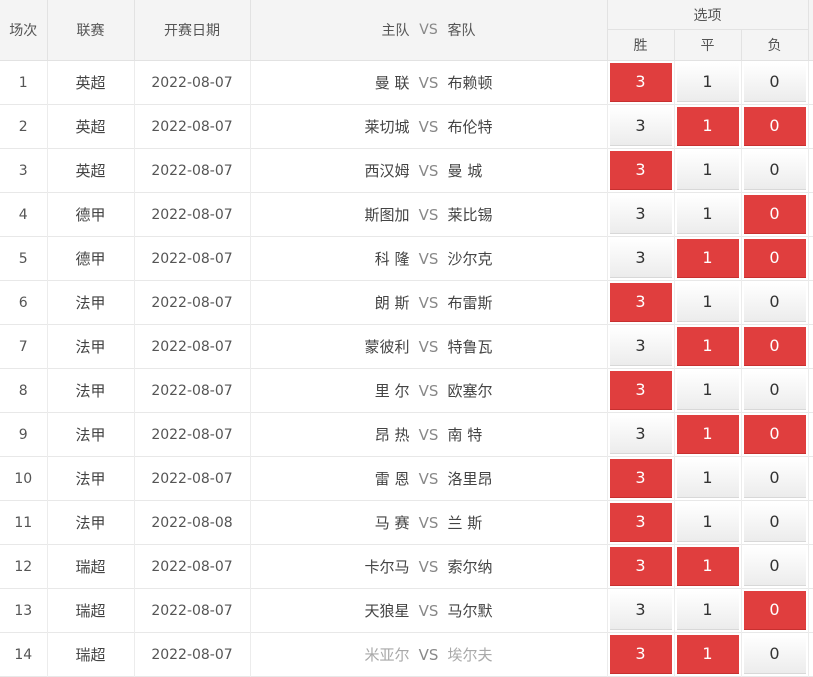  I want to click on matchup-cell: 天狼星 VS 马尔默, so click(429, 610).